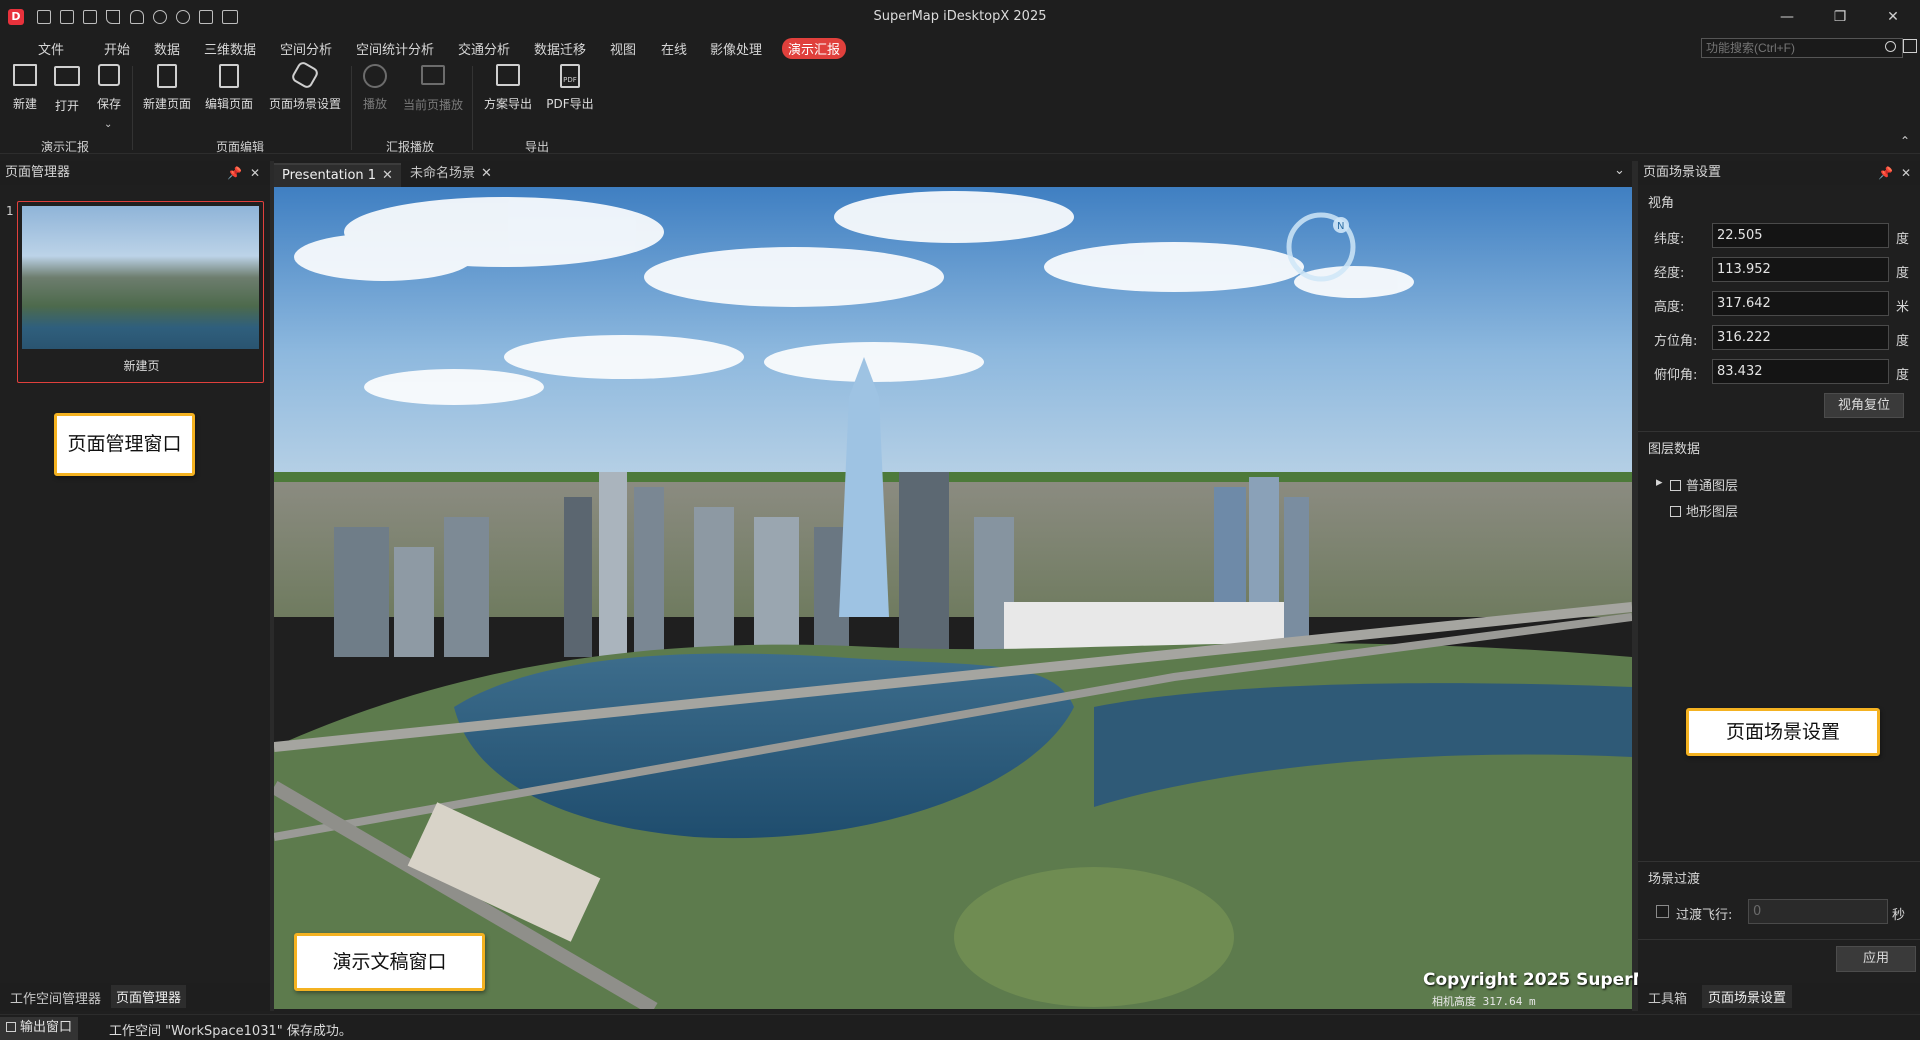 The height and width of the screenshot is (1040, 1920). What do you see at coordinates (375, 92) in the screenshot?
I see `play-button: 播放` at bounding box center [375, 92].